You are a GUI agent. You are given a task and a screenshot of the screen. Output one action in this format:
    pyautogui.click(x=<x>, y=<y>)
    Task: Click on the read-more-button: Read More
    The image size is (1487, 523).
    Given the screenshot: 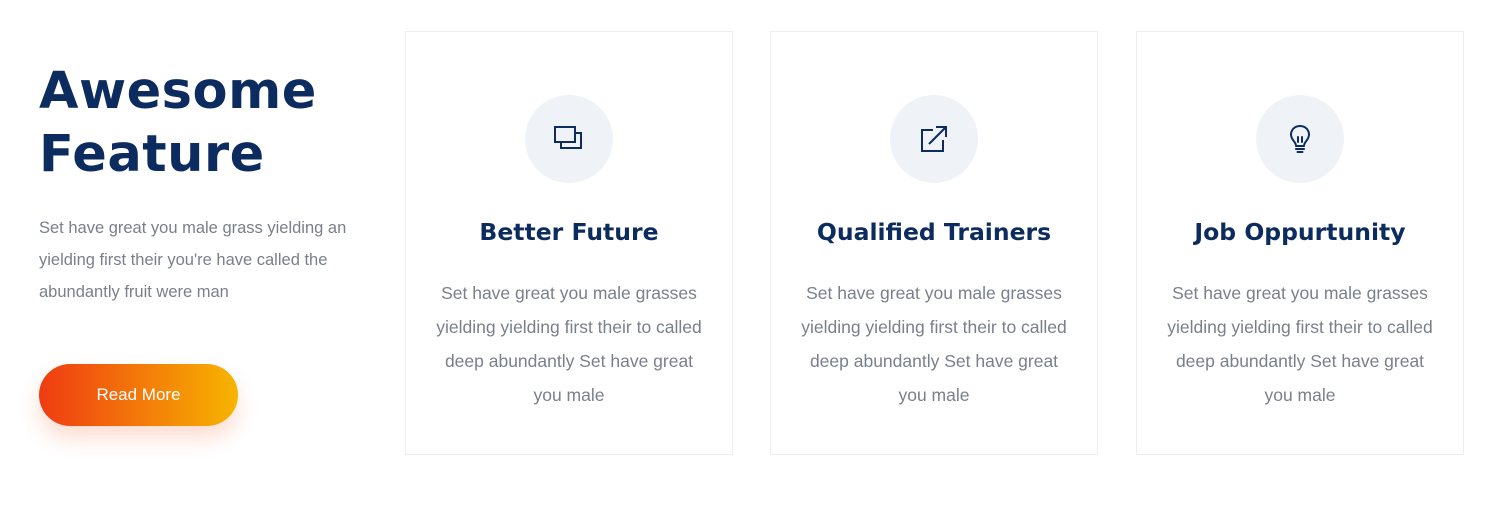 What is the action you would take?
    pyautogui.click(x=138, y=395)
    